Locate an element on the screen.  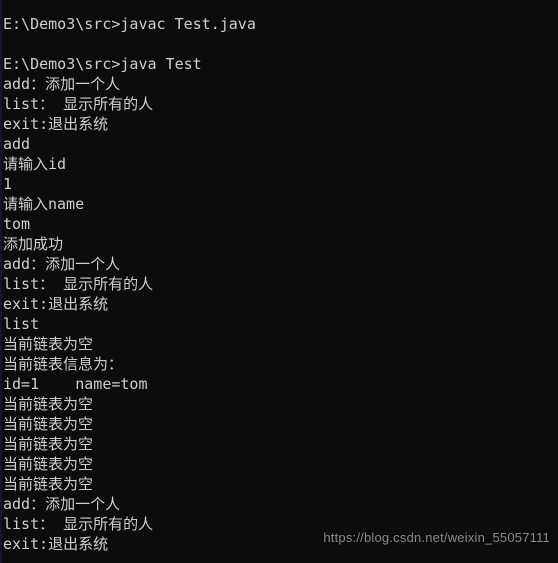
console-line: E:\Demo3\src>javac Test.java is located at coordinates (129, 24).